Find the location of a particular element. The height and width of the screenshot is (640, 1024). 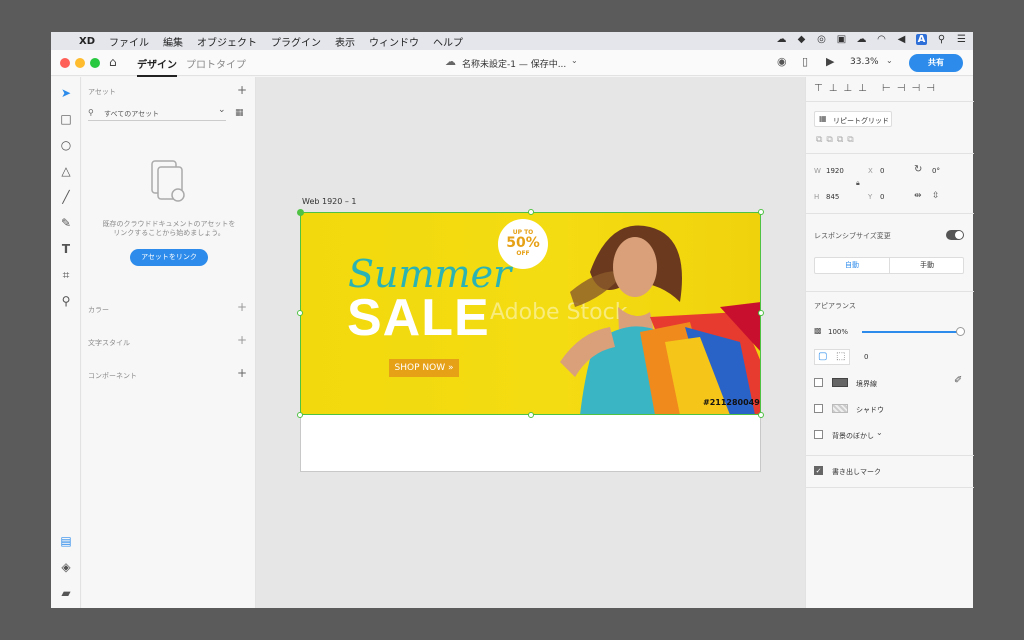

add-component-icon: + is located at coordinates (242, 373).